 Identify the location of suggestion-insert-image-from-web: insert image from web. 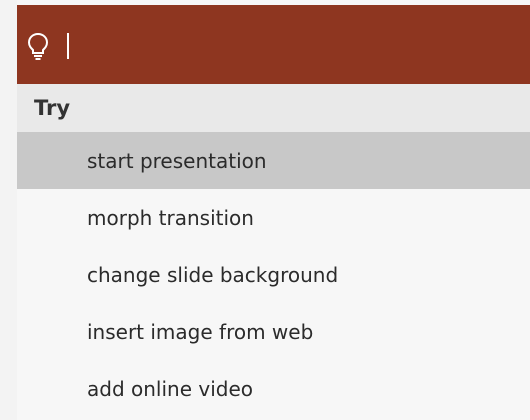
(273, 331).